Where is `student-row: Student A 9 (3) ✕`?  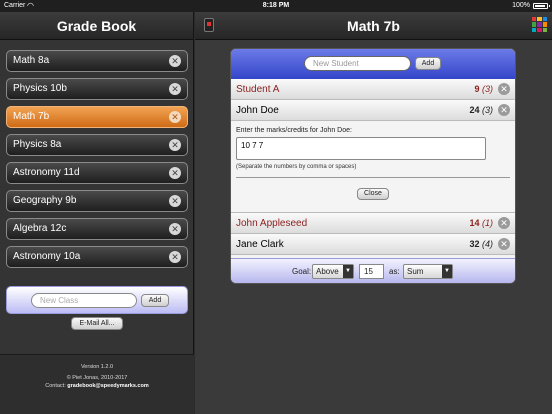 student-row: Student A 9 (3) ✕ is located at coordinates (373, 89).